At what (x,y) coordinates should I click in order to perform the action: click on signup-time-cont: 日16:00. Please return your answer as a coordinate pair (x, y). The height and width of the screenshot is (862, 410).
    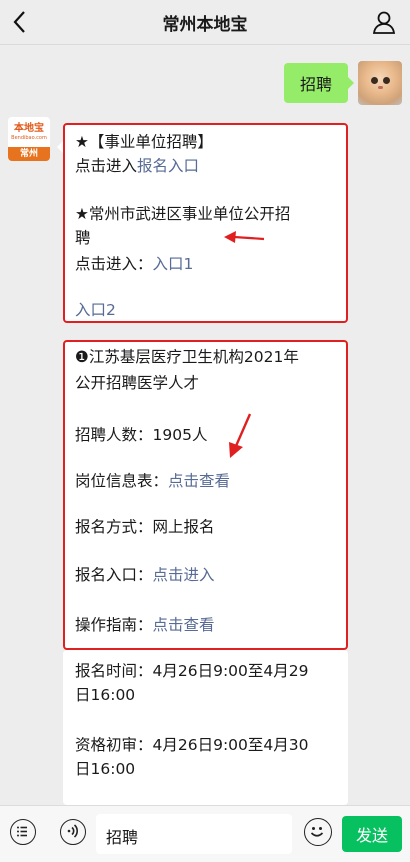
    Looking at the image, I should click on (105, 695).